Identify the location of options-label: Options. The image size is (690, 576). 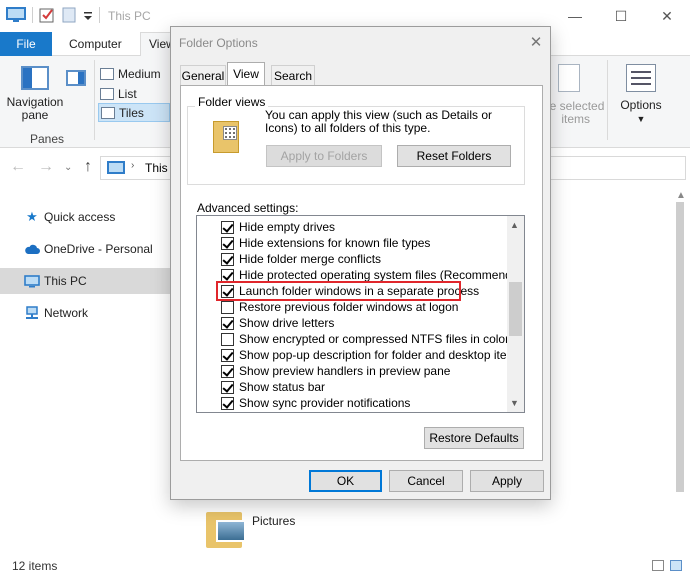
(641, 105).